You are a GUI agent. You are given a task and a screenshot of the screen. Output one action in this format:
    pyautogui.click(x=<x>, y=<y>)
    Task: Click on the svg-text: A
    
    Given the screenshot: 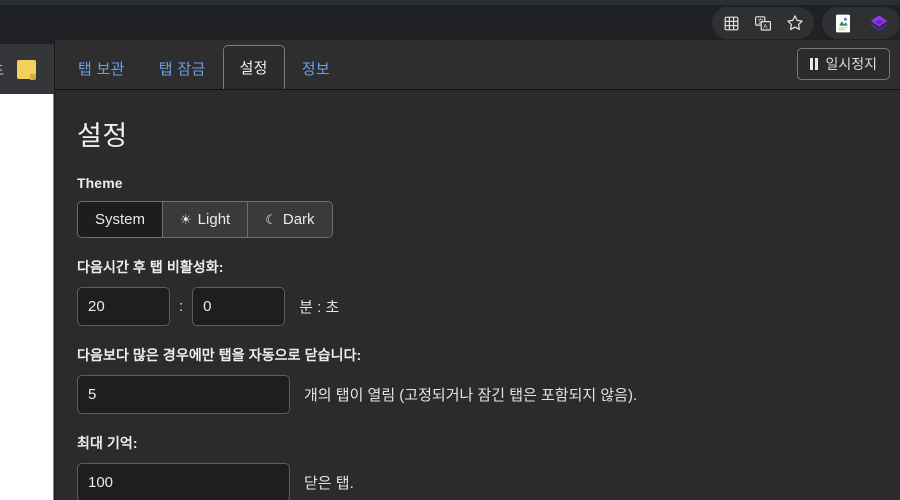 What is the action you would take?
    pyautogui.click(x=765, y=26)
    